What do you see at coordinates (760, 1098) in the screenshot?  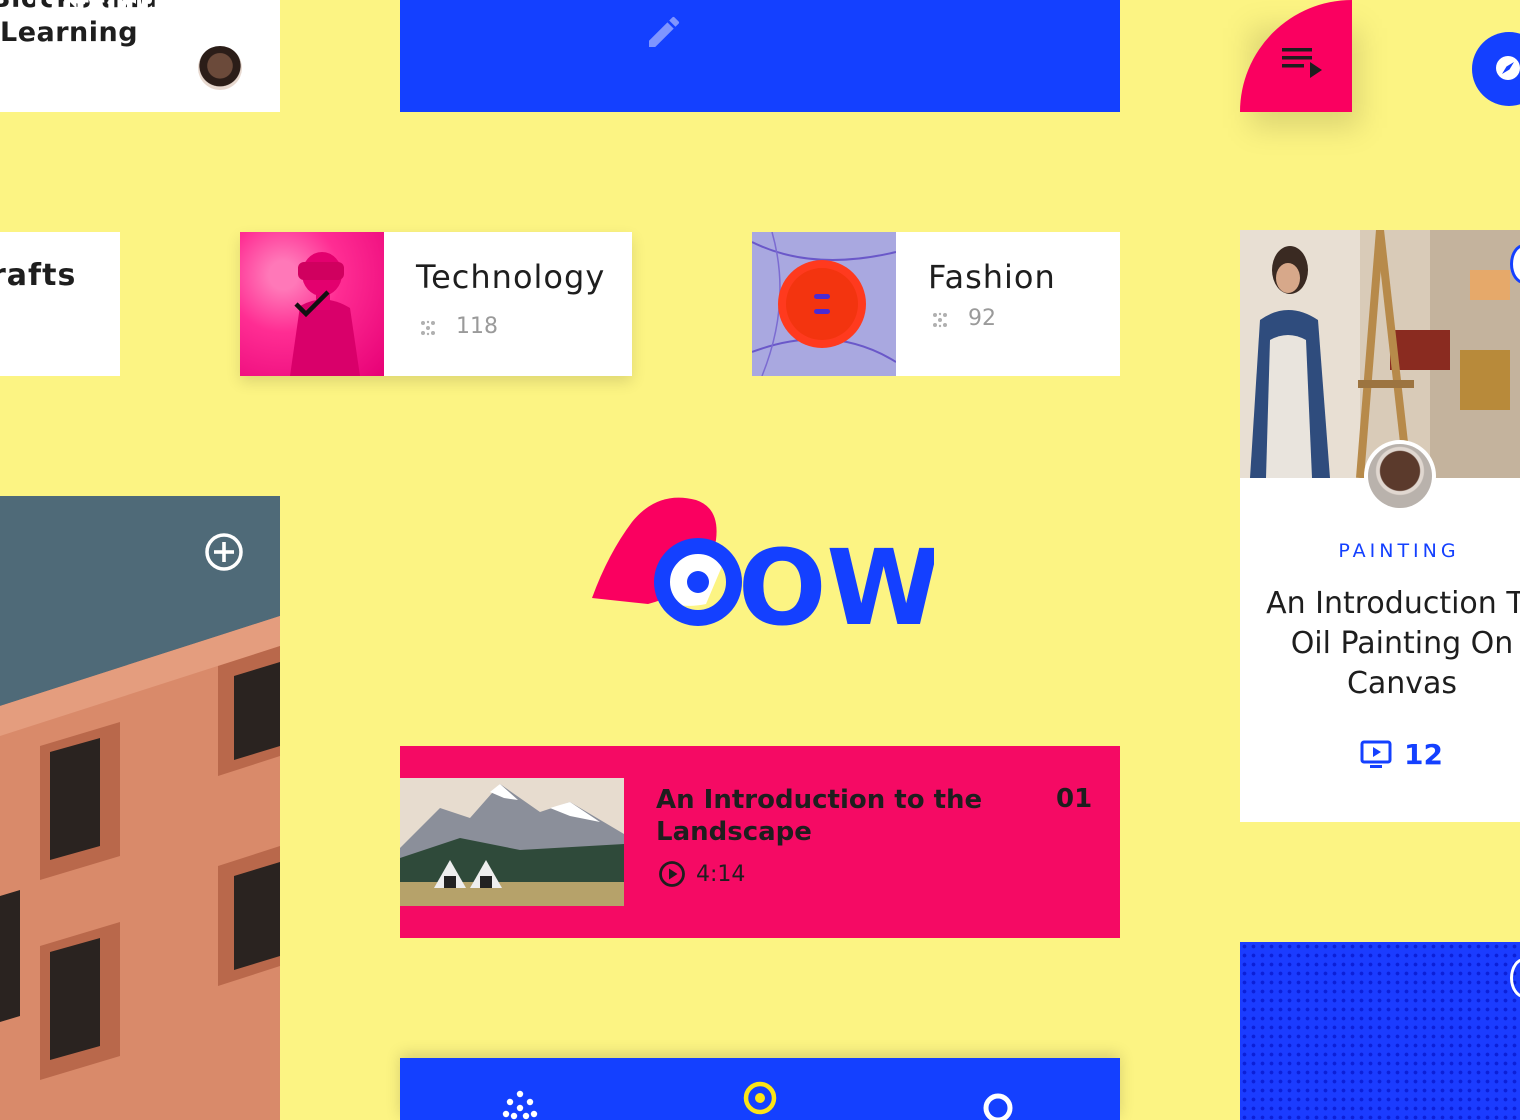 I see `target-icon` at bounding box center [760, 1098].